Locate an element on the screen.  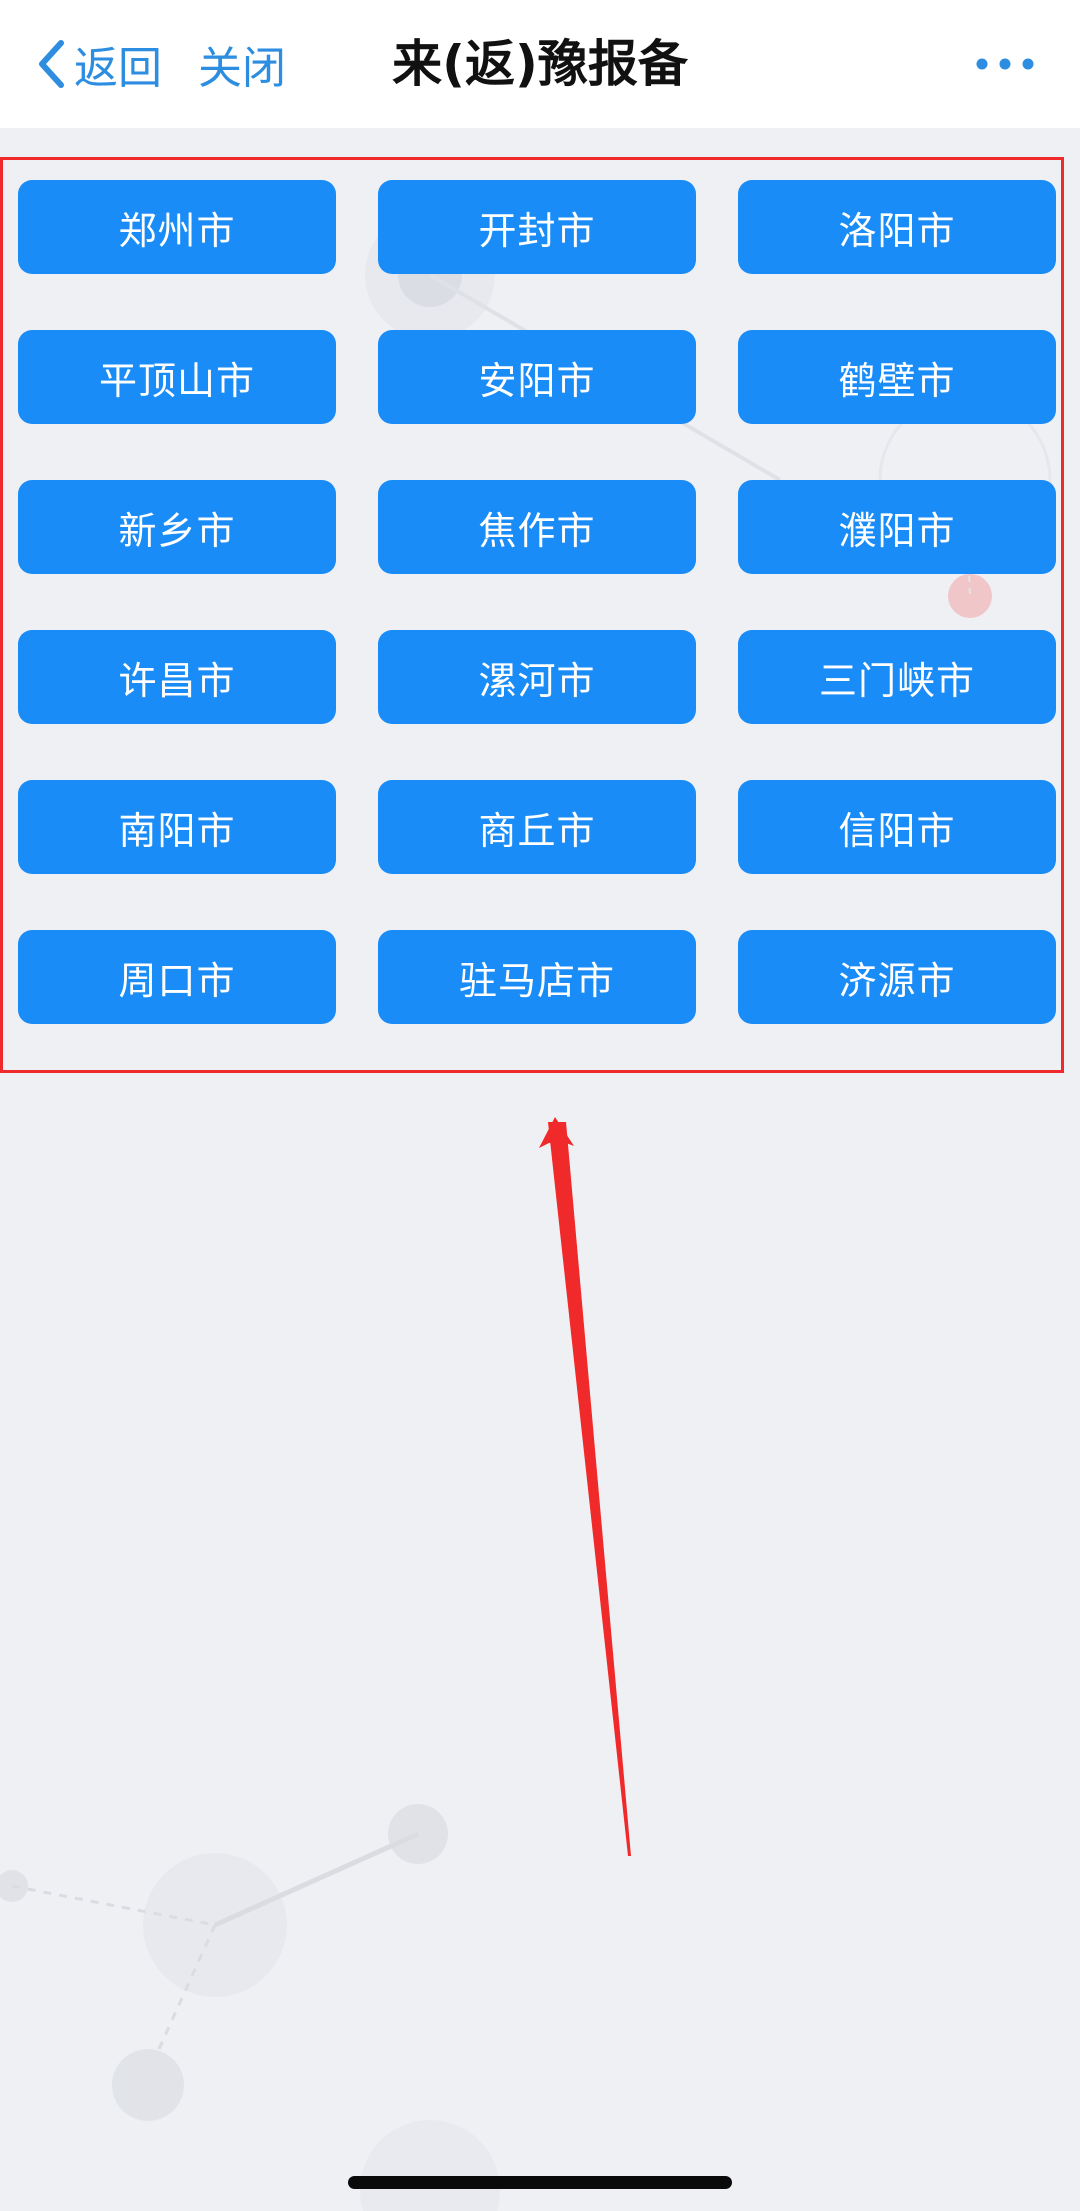
city-button: 信阳市 is located at coordinates (897, 827).